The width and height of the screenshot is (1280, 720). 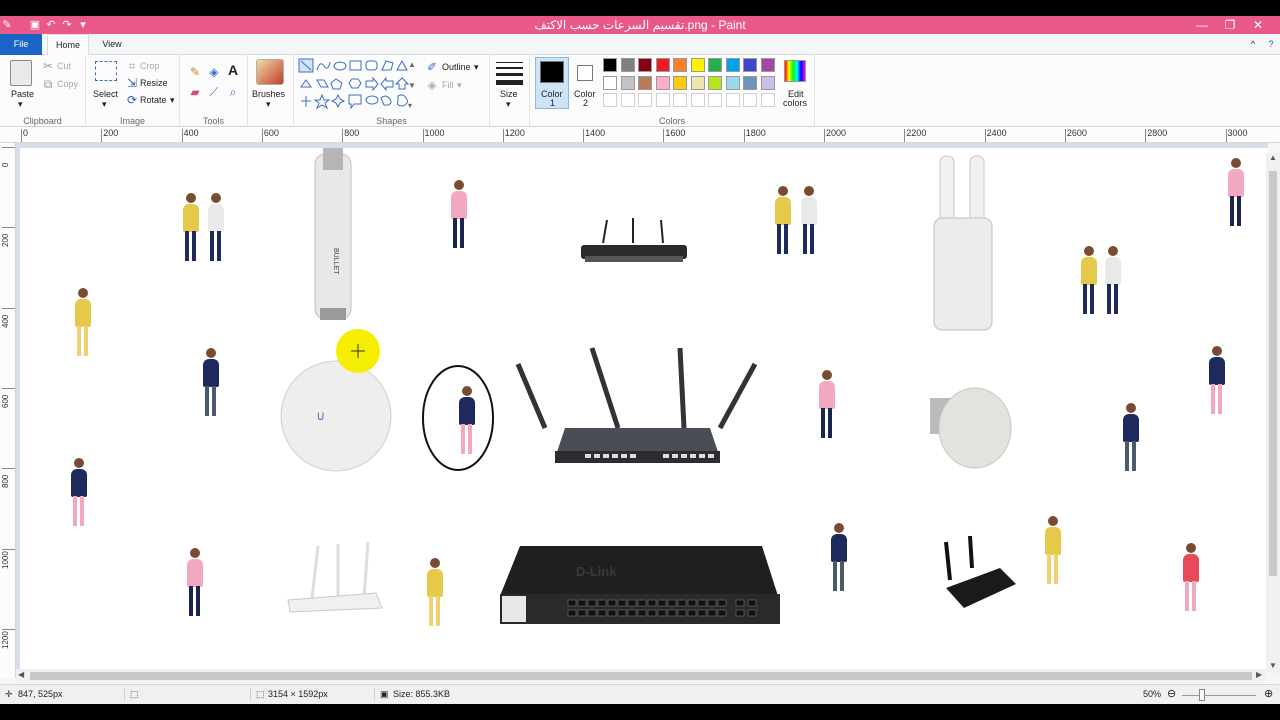 I want to click on select-dropdown-icon: ▾, so click(x=104, y=104).